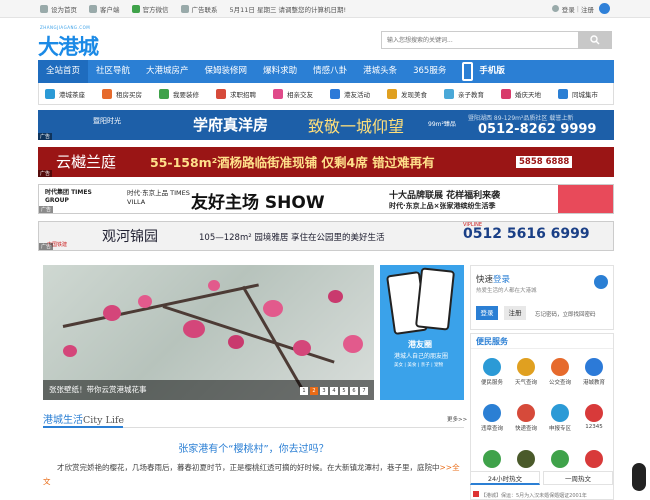 The width and height of the screenshot is (650, 500). I want to click on banner1-brand: 暨阳时光, so click(107, 121).